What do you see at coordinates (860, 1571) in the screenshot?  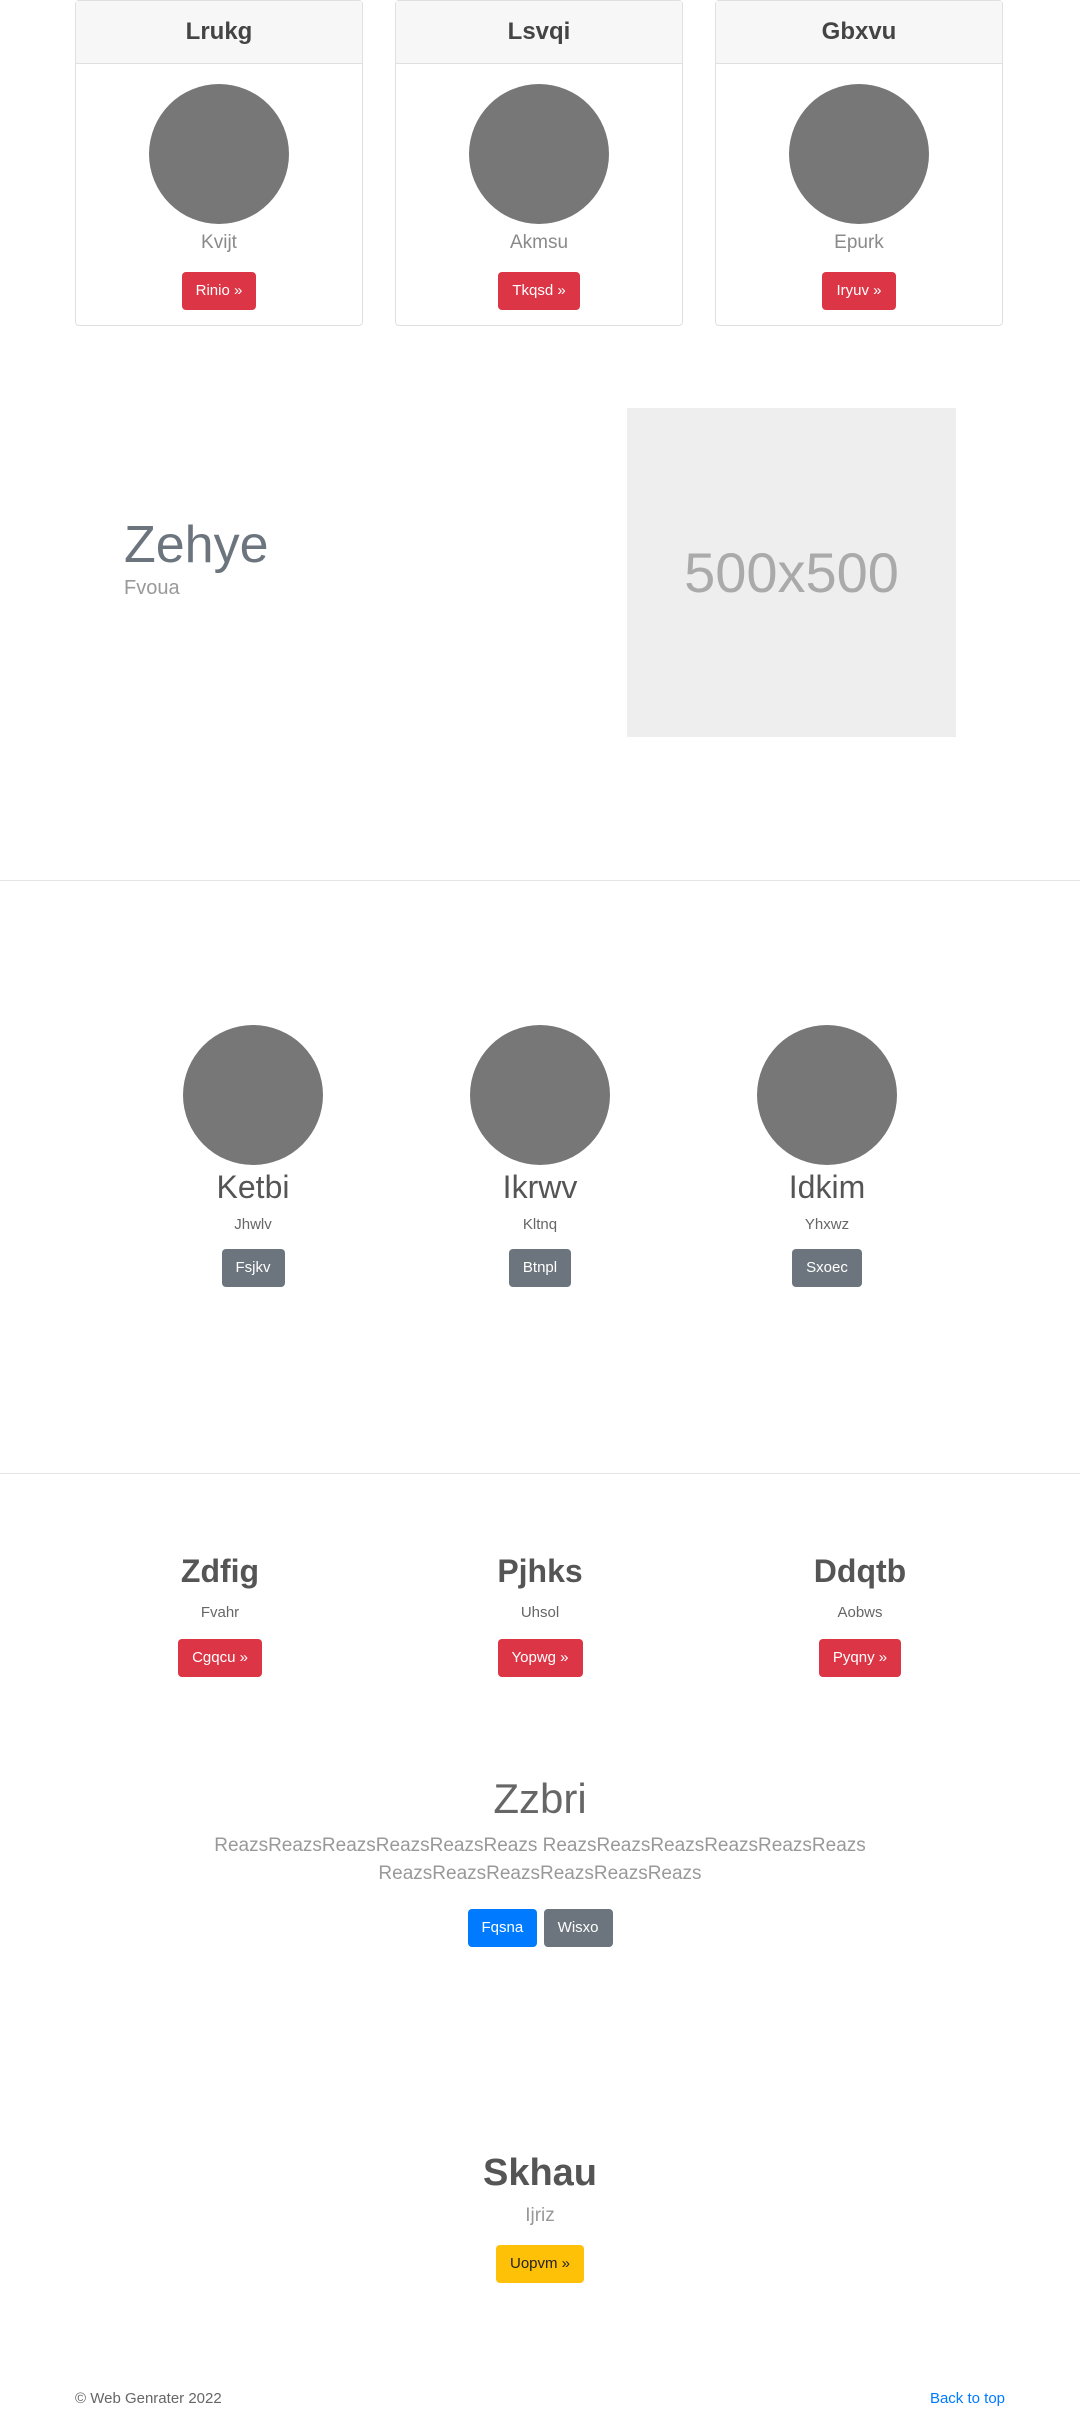 I see `column-title: Ddqtb` at bounding box center [860, 1571].